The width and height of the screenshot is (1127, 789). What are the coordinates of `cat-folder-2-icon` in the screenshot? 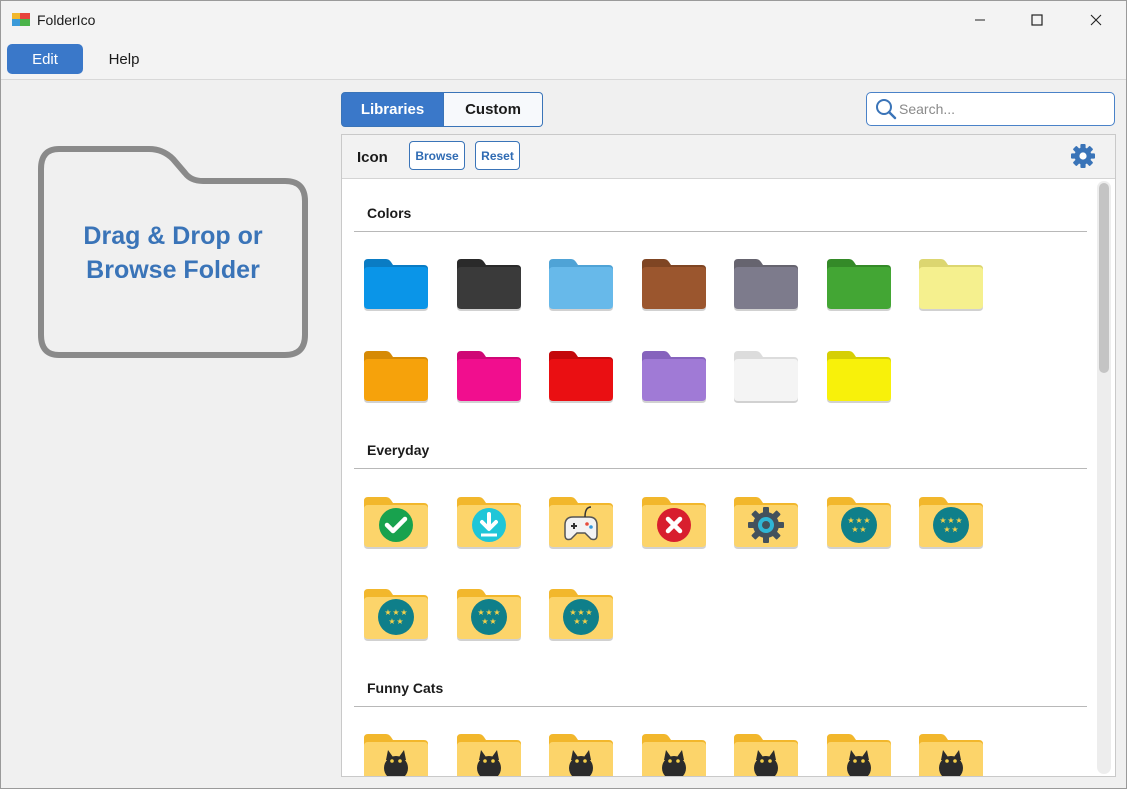 It's located at (489, 754).